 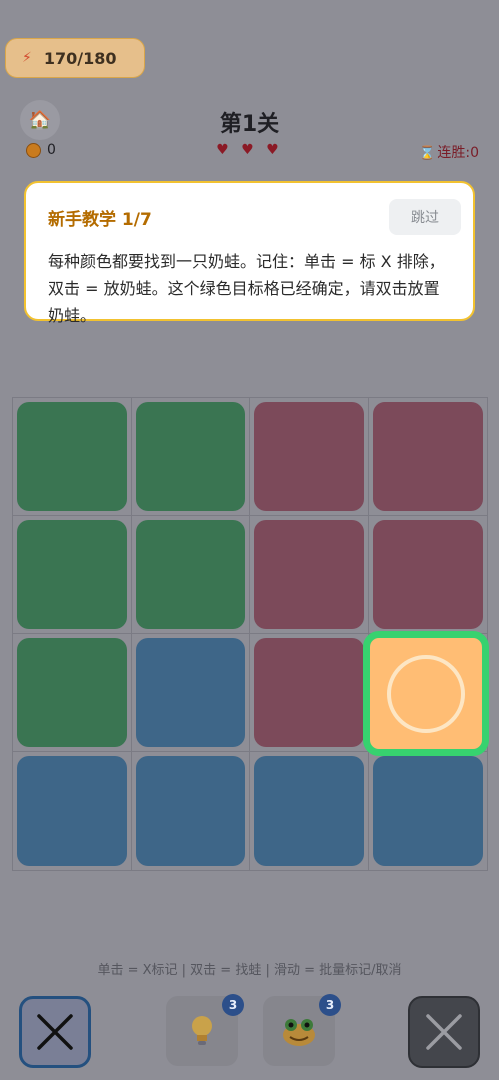 I want to click on clear-button, so click(x=444, y=1032).